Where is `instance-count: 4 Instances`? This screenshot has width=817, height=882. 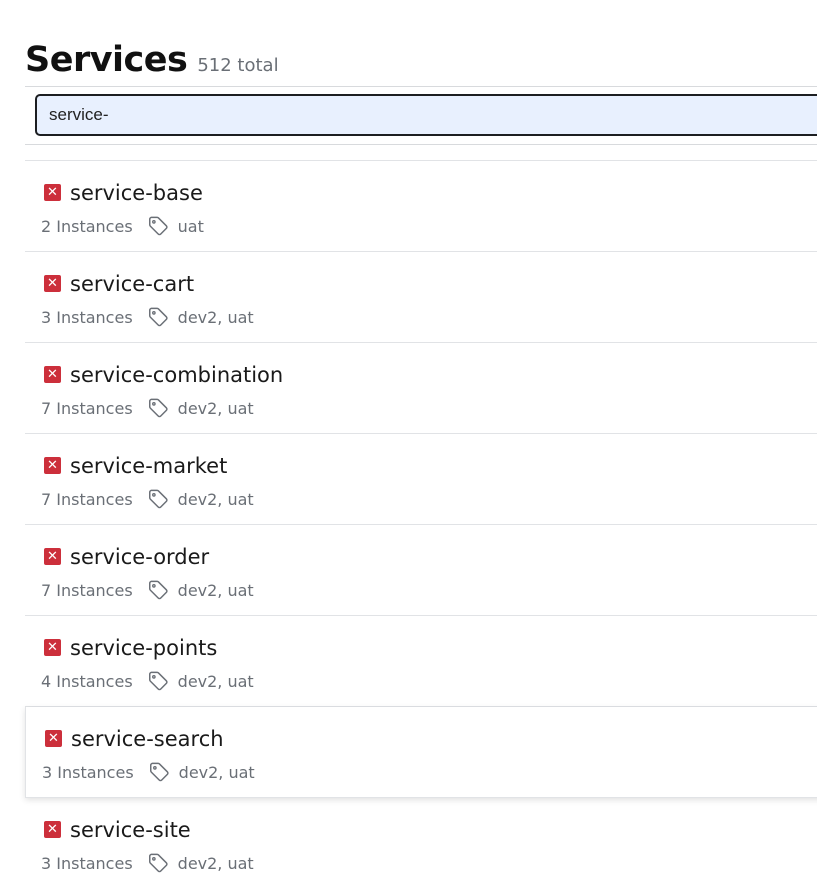 instance-count: 4 Instances is located at coordinates (87, 681).